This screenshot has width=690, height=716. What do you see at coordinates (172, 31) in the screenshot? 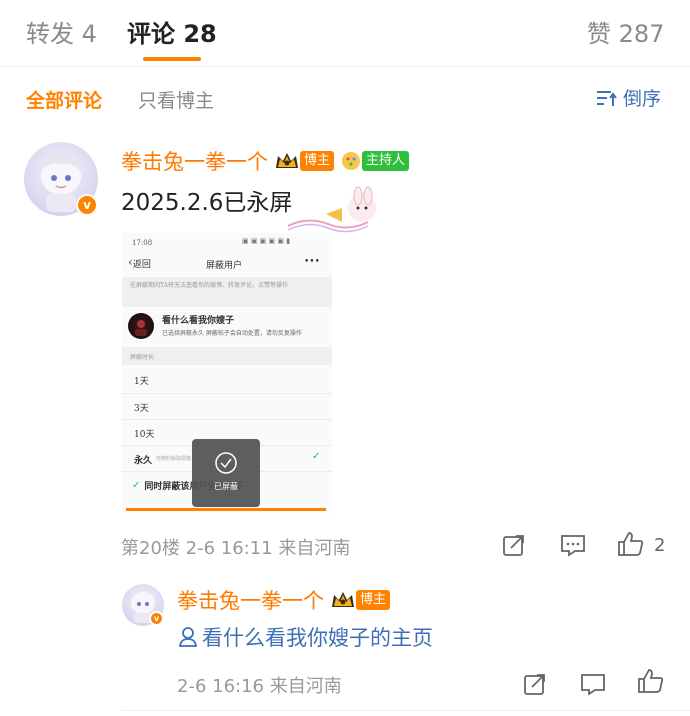
I see `tab-comments: 评论 28` at bounding box center [172, 31].